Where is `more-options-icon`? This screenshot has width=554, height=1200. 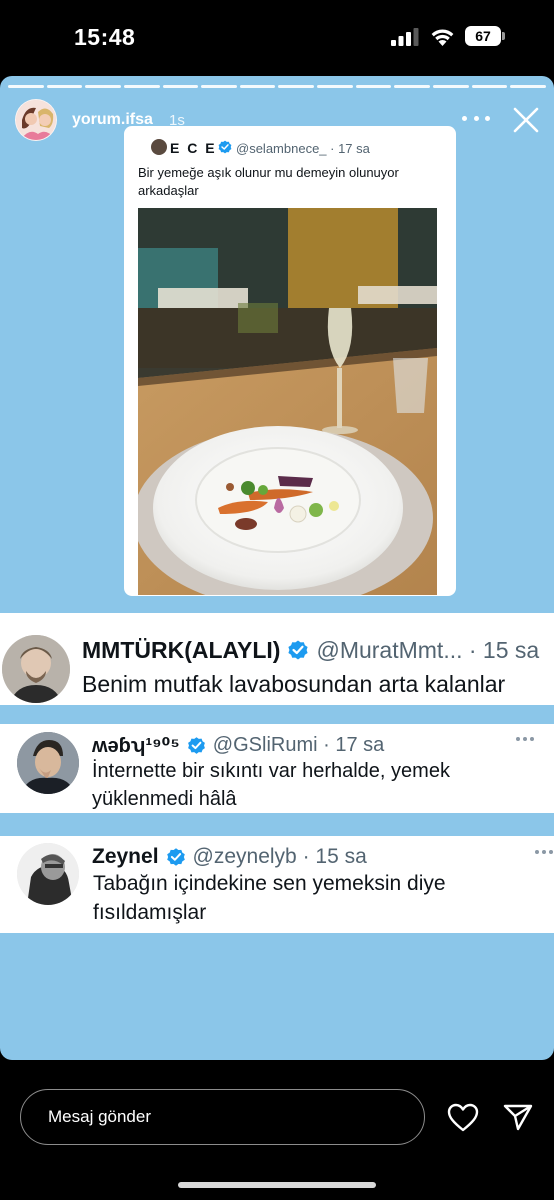 more-options-icon is located at coordinates (476, 118).